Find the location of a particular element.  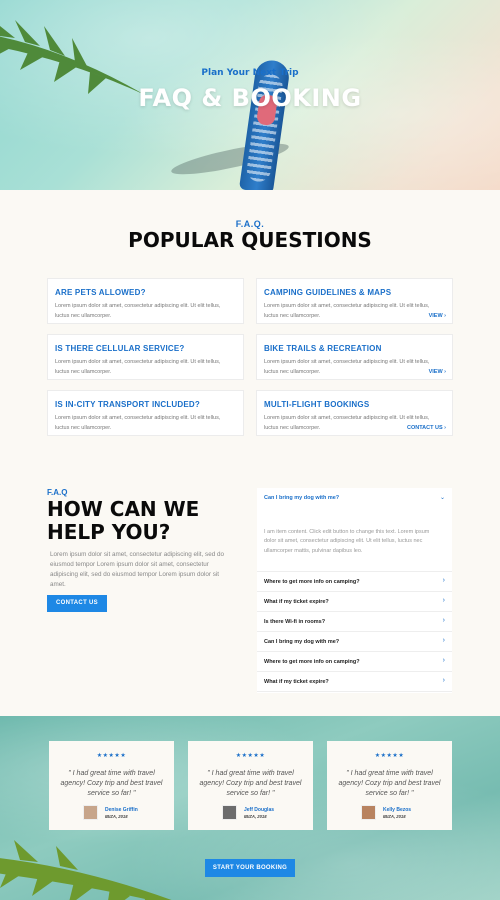

contact-us-link: CONTACT US › is located at coordinates (426, 428).